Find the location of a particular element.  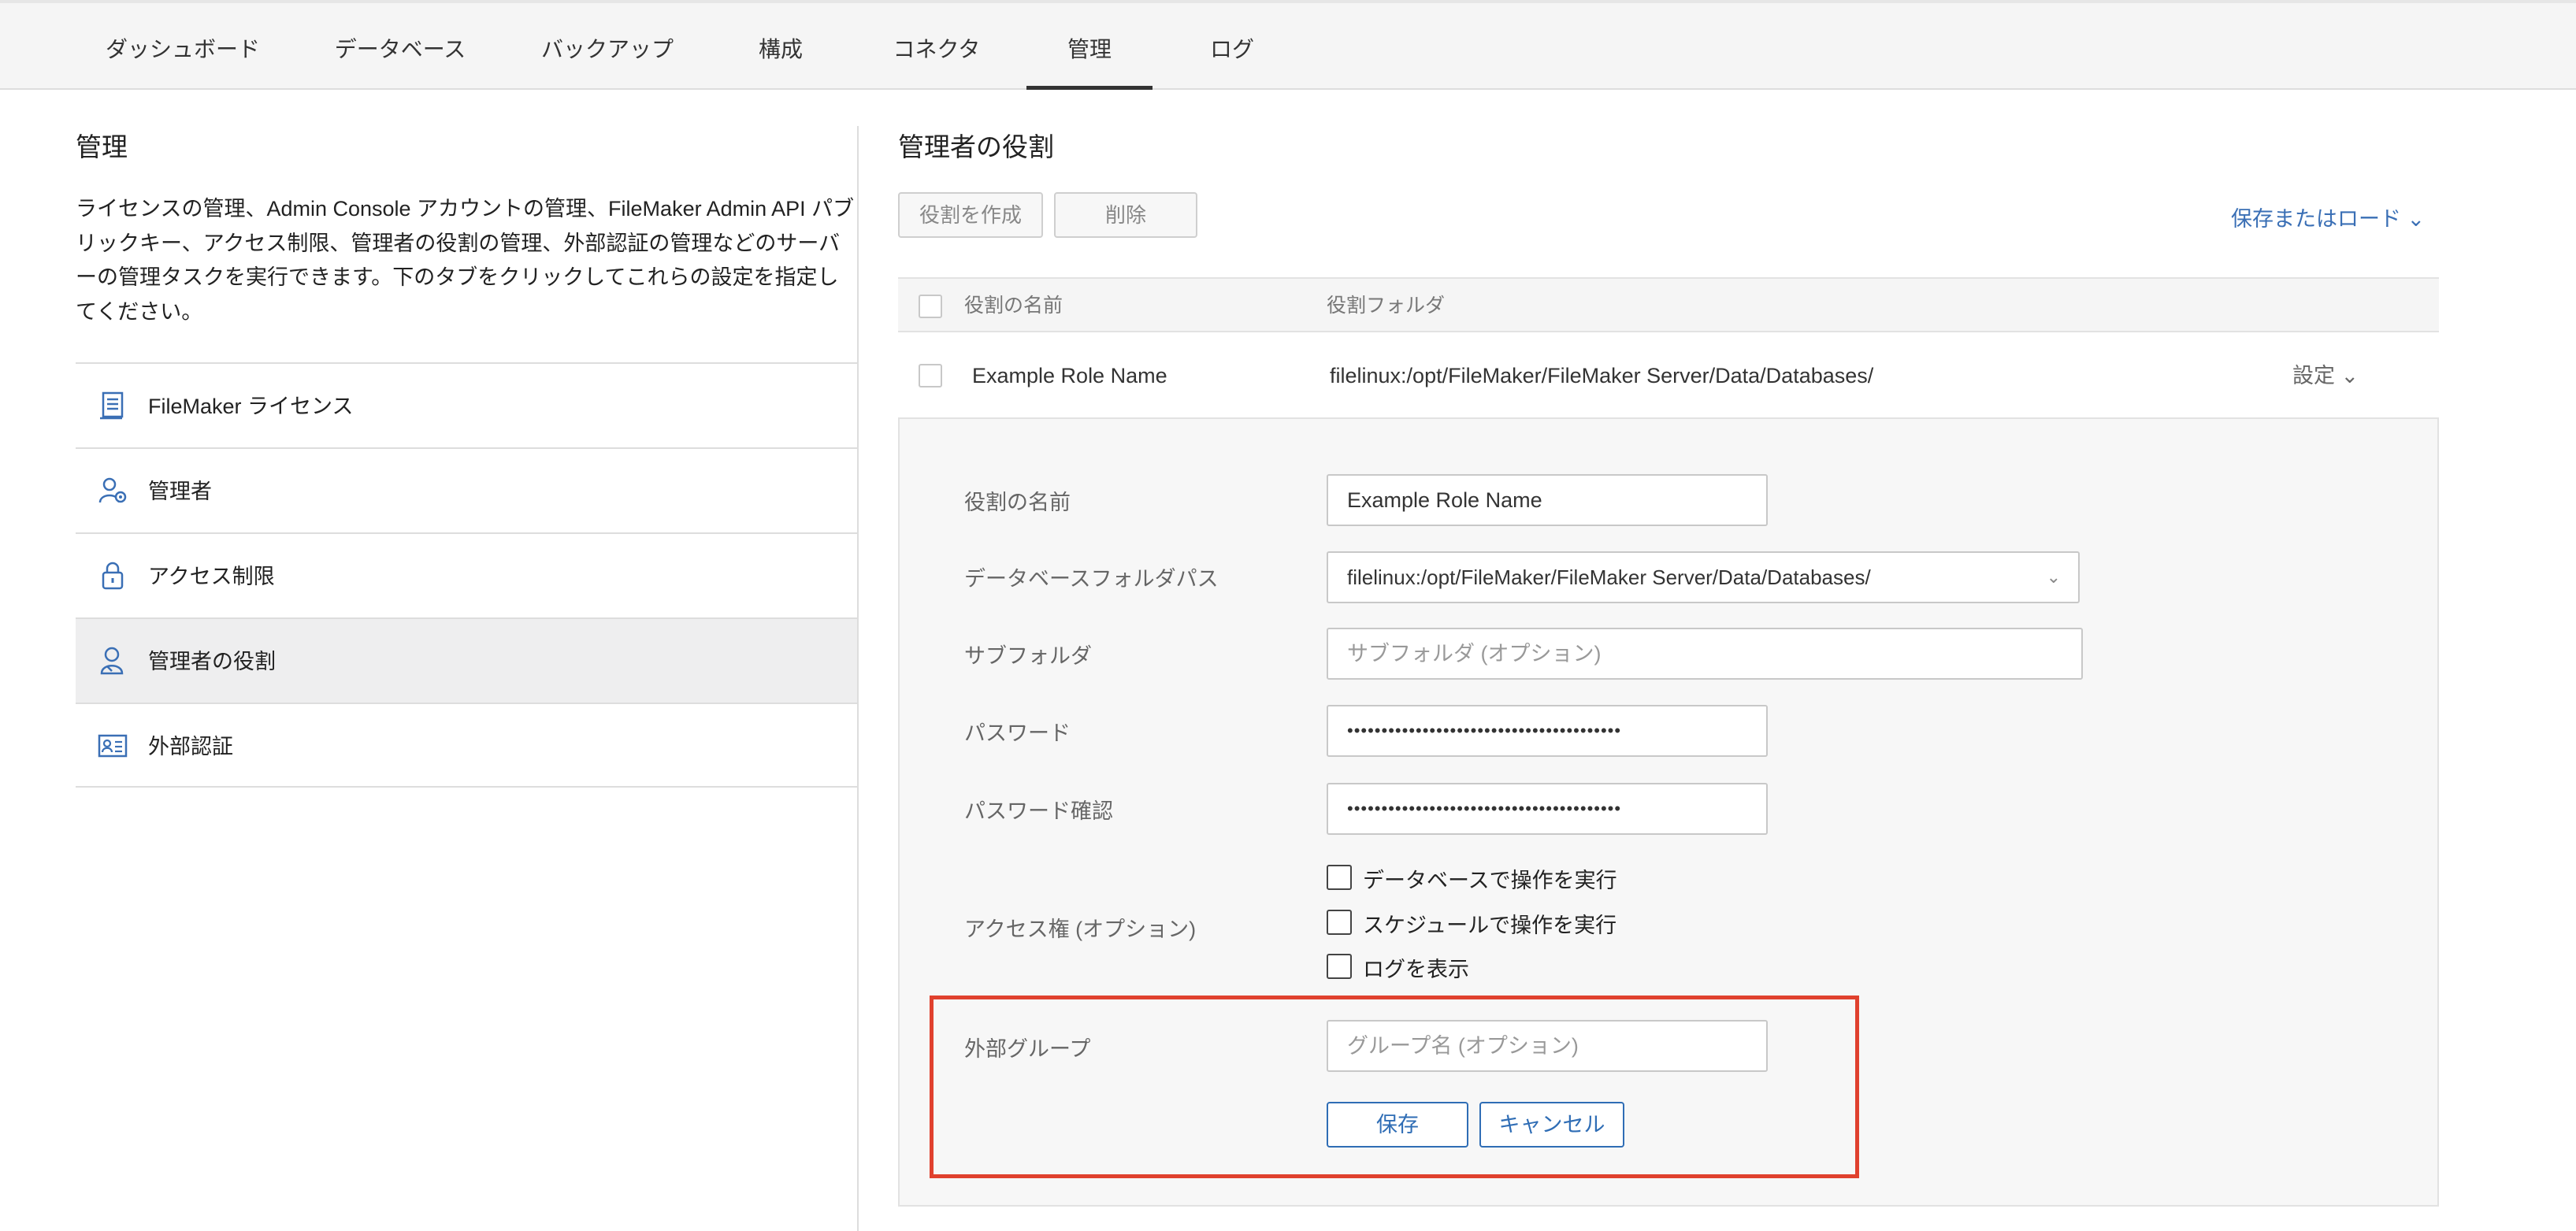

tab-connectors: コネクタ is located at coordinates (936, 46).